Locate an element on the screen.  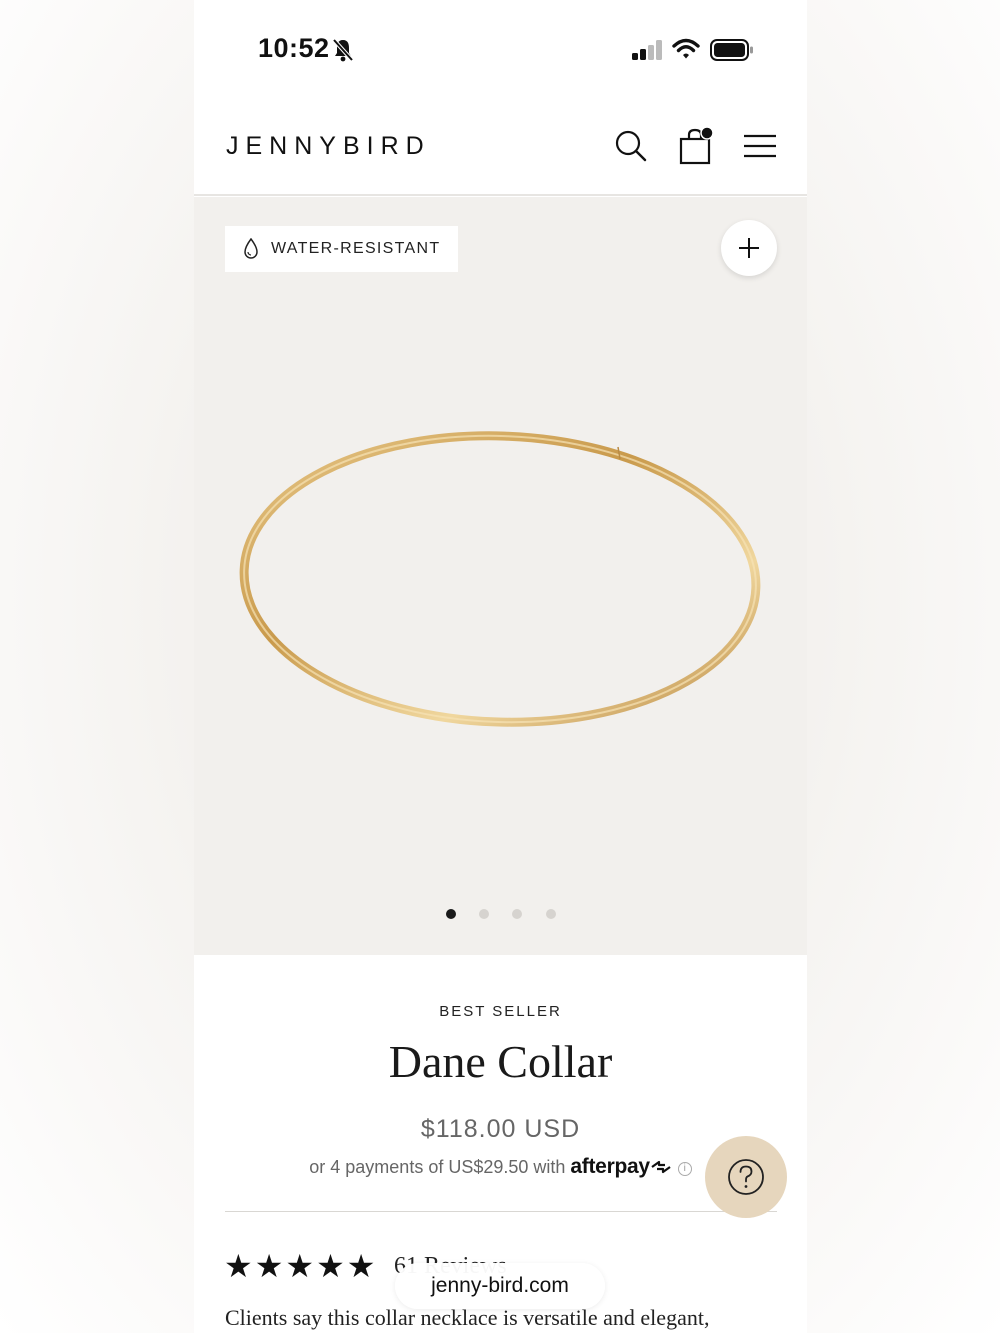
zoom-plus-button is located at coordinates (749, 248).